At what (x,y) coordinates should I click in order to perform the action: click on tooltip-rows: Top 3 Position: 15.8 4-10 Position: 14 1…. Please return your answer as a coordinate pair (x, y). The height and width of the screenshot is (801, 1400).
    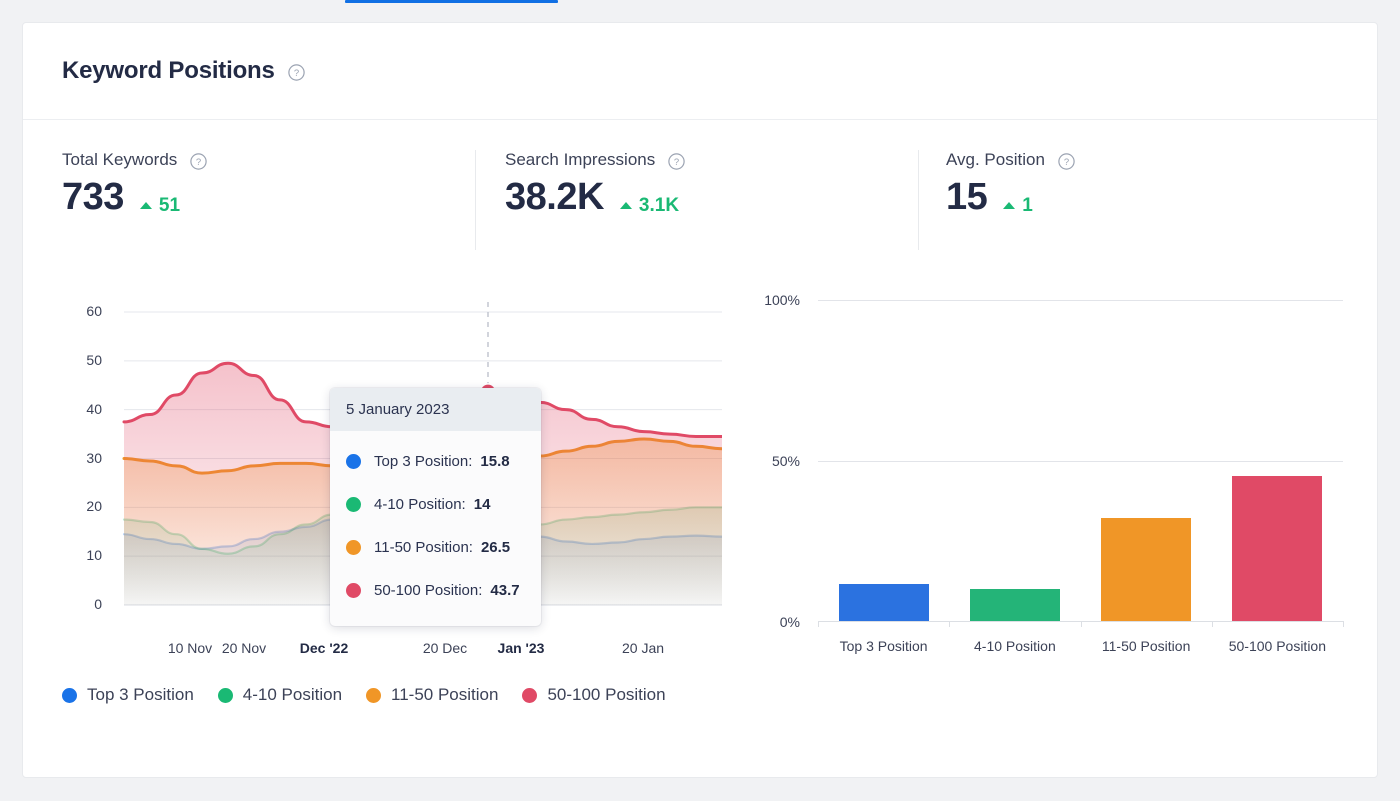
    Looking at the image, I should click on (435, 528).